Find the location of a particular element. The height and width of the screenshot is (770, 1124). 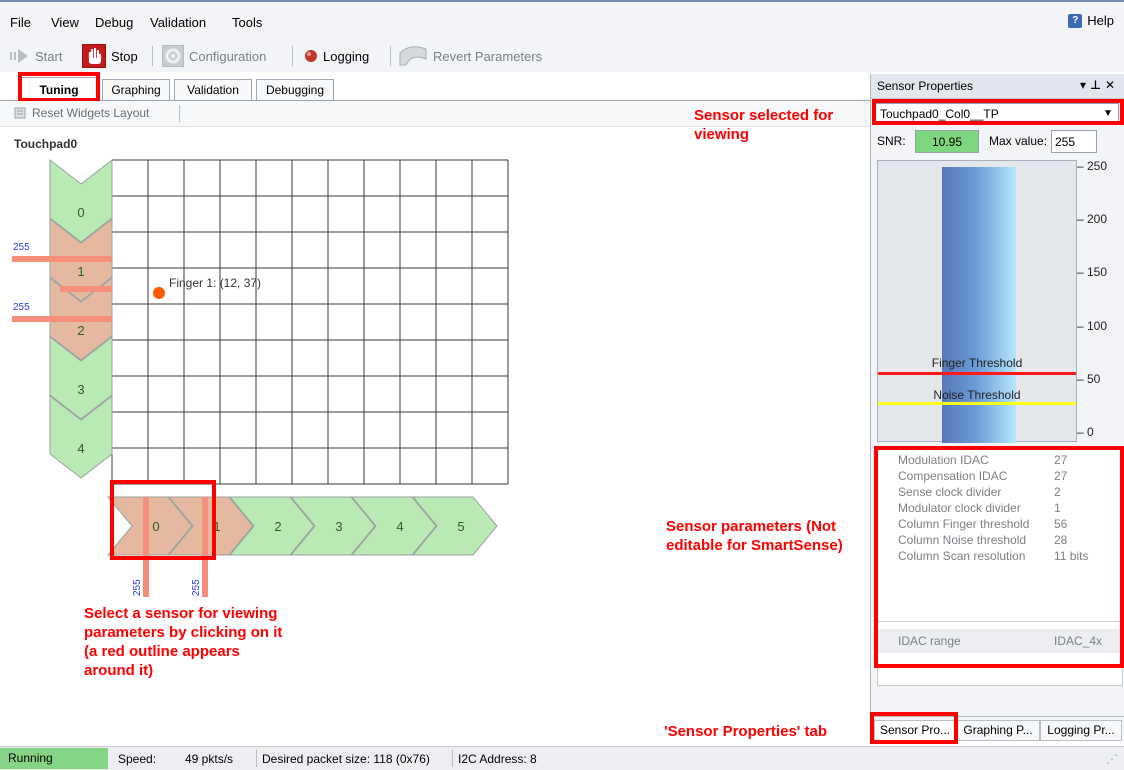

packet-size: Desired packet size: 118 (0x76) is located at coordinates (346, 759).